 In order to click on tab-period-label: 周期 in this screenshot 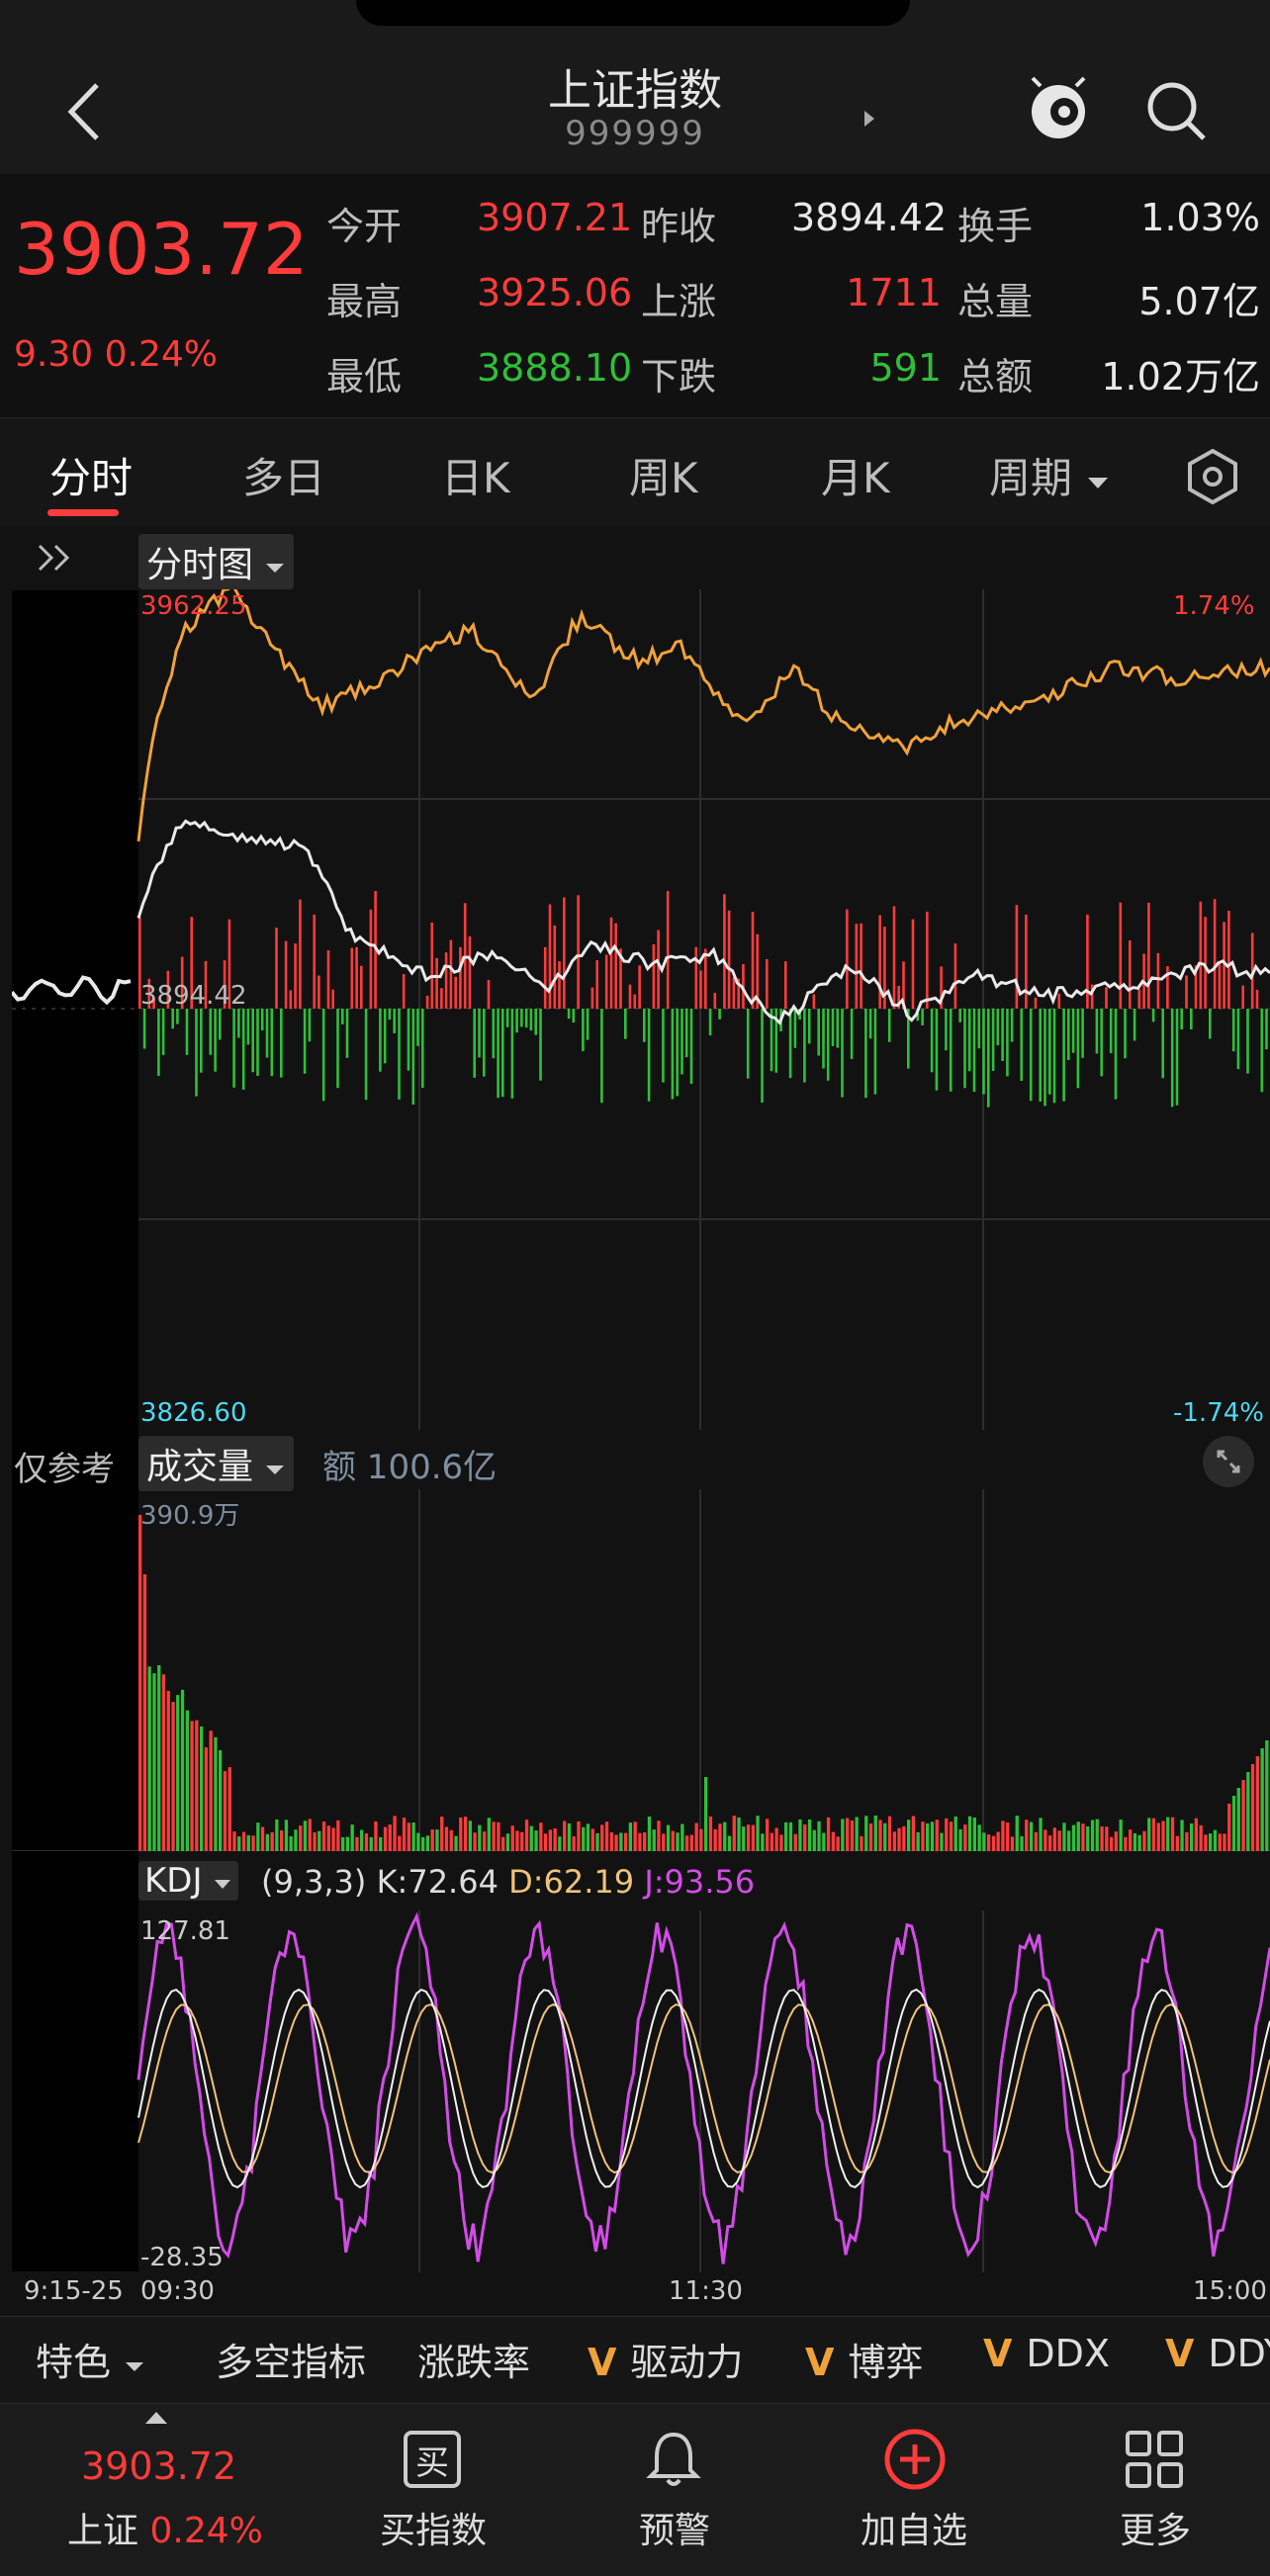, I will do `click(1031, 478)`.